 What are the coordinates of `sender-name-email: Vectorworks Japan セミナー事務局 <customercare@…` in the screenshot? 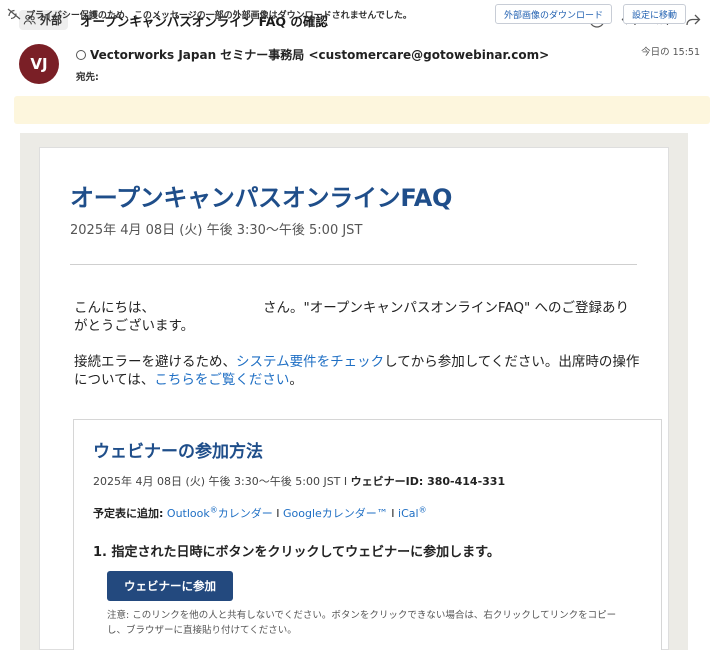 It's located at (320, 55).